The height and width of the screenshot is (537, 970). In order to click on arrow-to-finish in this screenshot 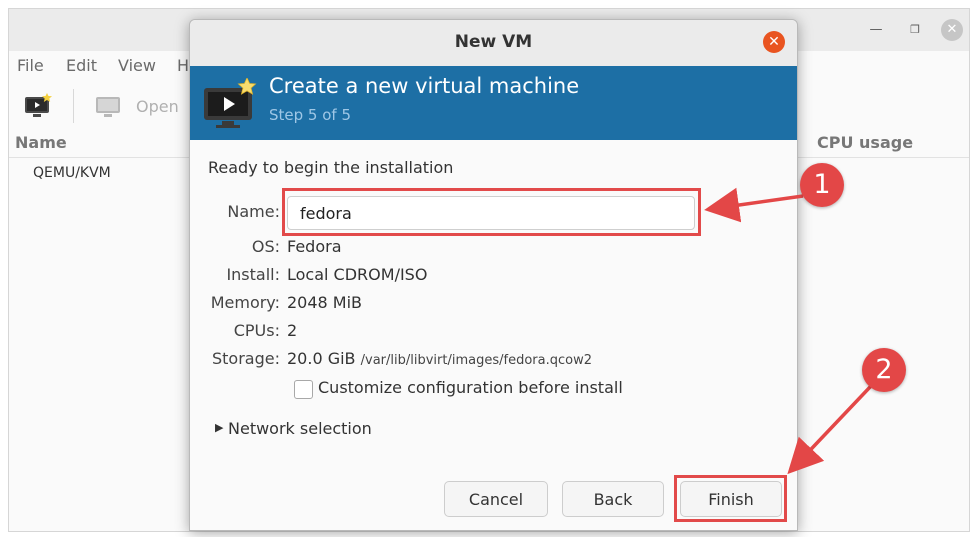, I will do `click(830, 429)`.